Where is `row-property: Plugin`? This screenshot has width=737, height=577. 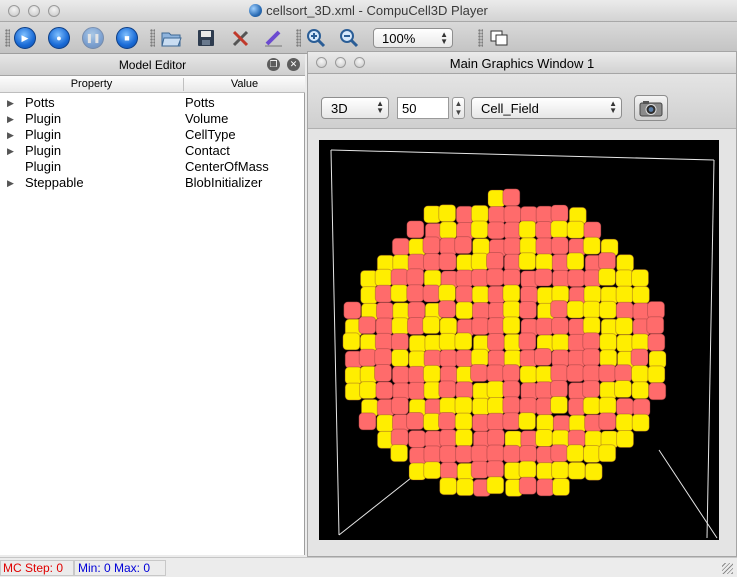 row-property: Plugin is located at coordinates (43, 166).